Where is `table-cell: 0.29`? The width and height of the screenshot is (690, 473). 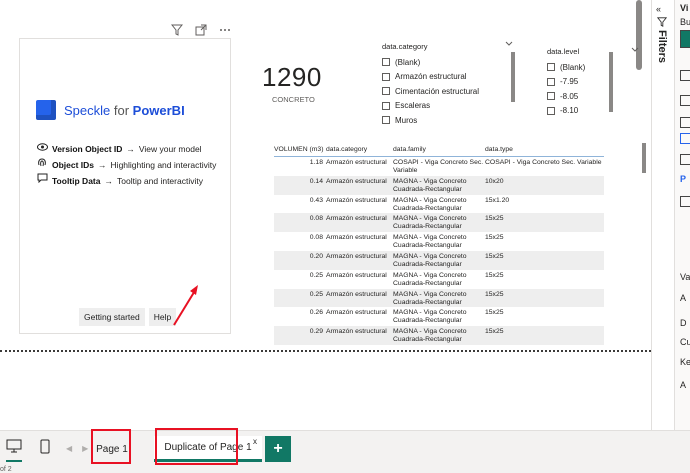
table-cell: 0.29 is located at coordinates (316, 332).